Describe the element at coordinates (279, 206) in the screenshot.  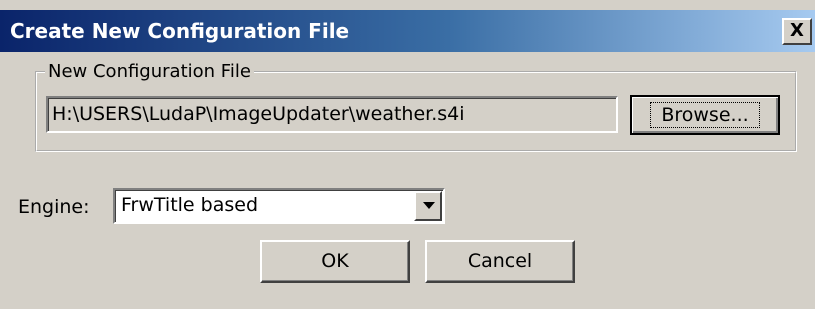
I see `engine-select: FrwTitle based` at that location.